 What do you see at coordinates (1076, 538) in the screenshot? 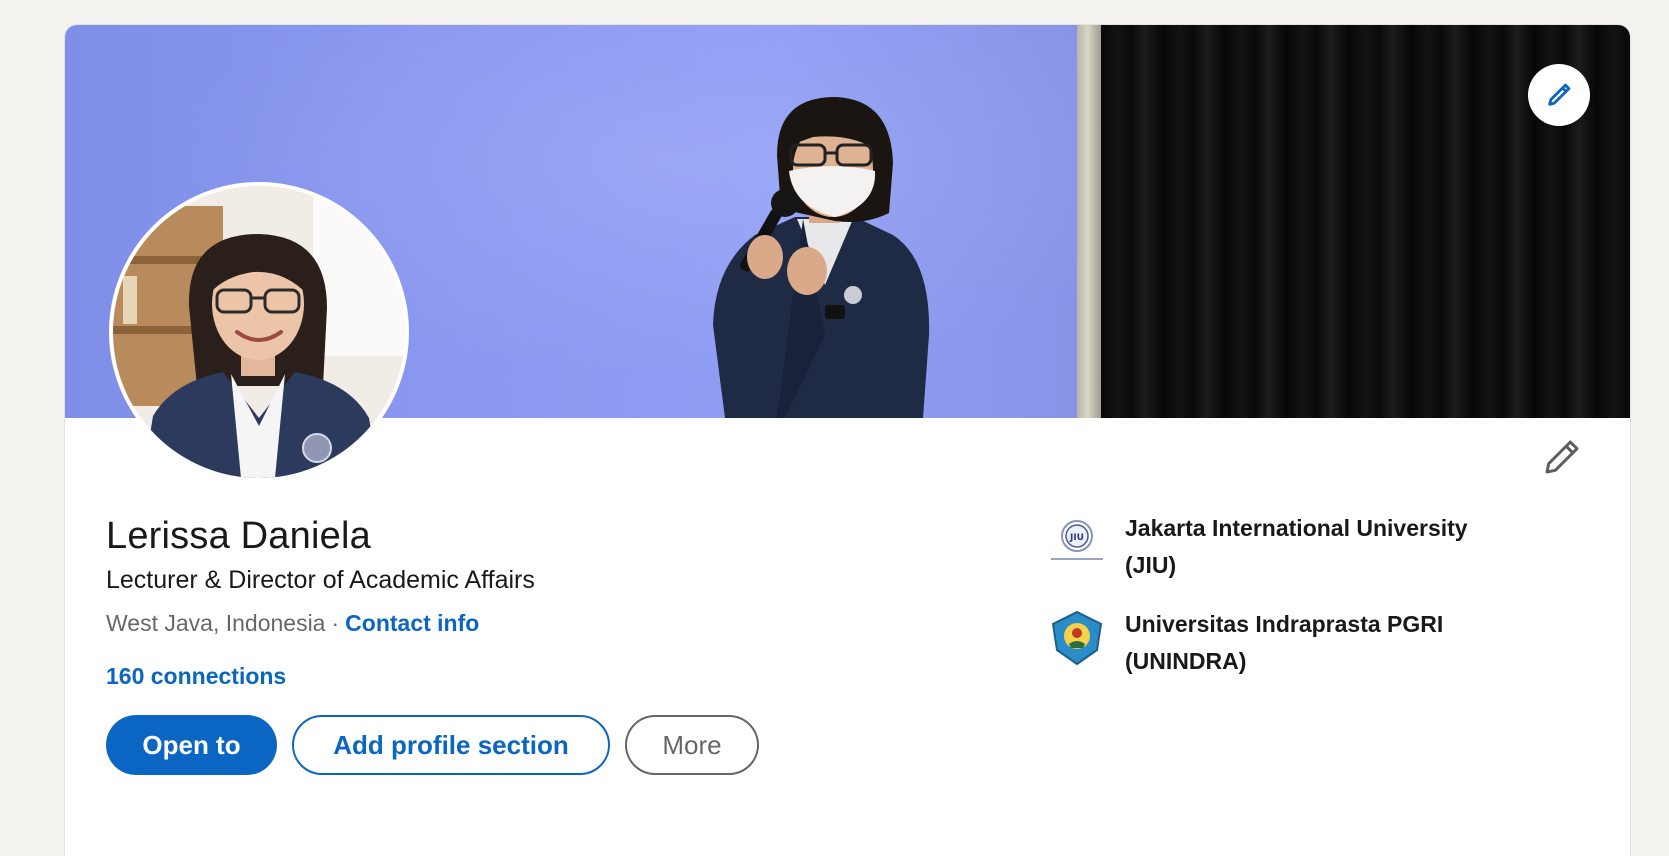
I see `svg-text: JIU` at bounding box center [1076, 538].